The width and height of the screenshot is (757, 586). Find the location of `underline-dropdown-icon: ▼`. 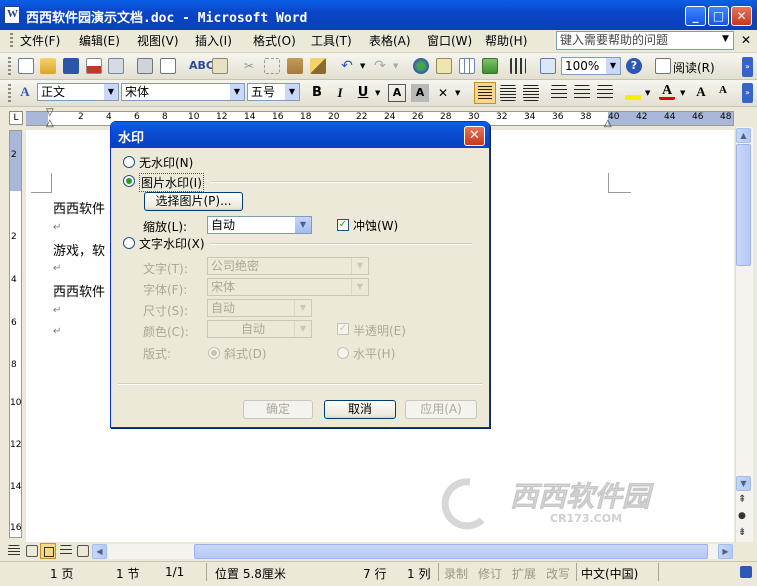

underline-dropdown-icon: ▼ is located at coordinates (377, 93).